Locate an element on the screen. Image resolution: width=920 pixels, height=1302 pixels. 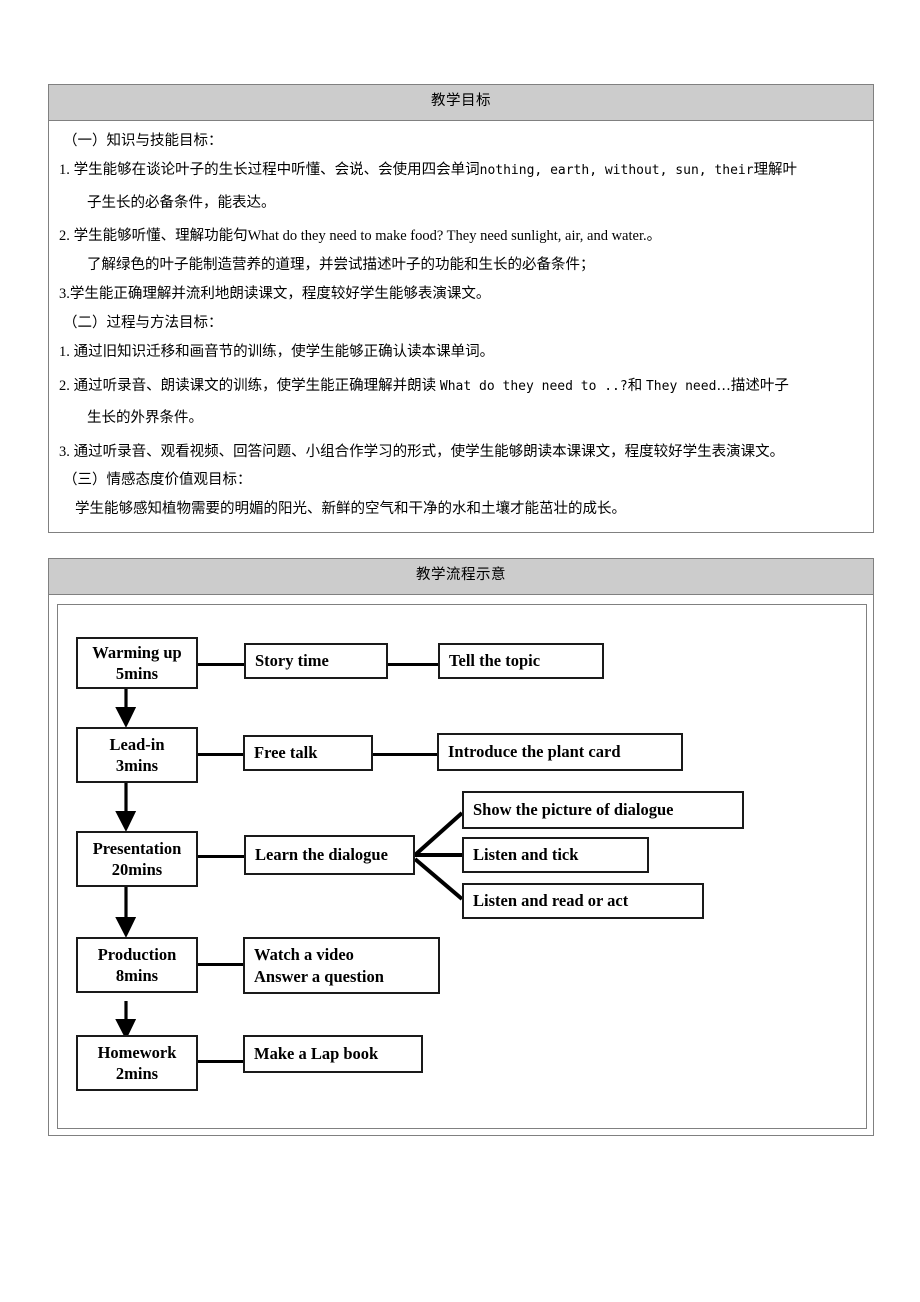
flow-activity-introduce-plant-card: Introduce the plant card is located at coordinates (560, 752).